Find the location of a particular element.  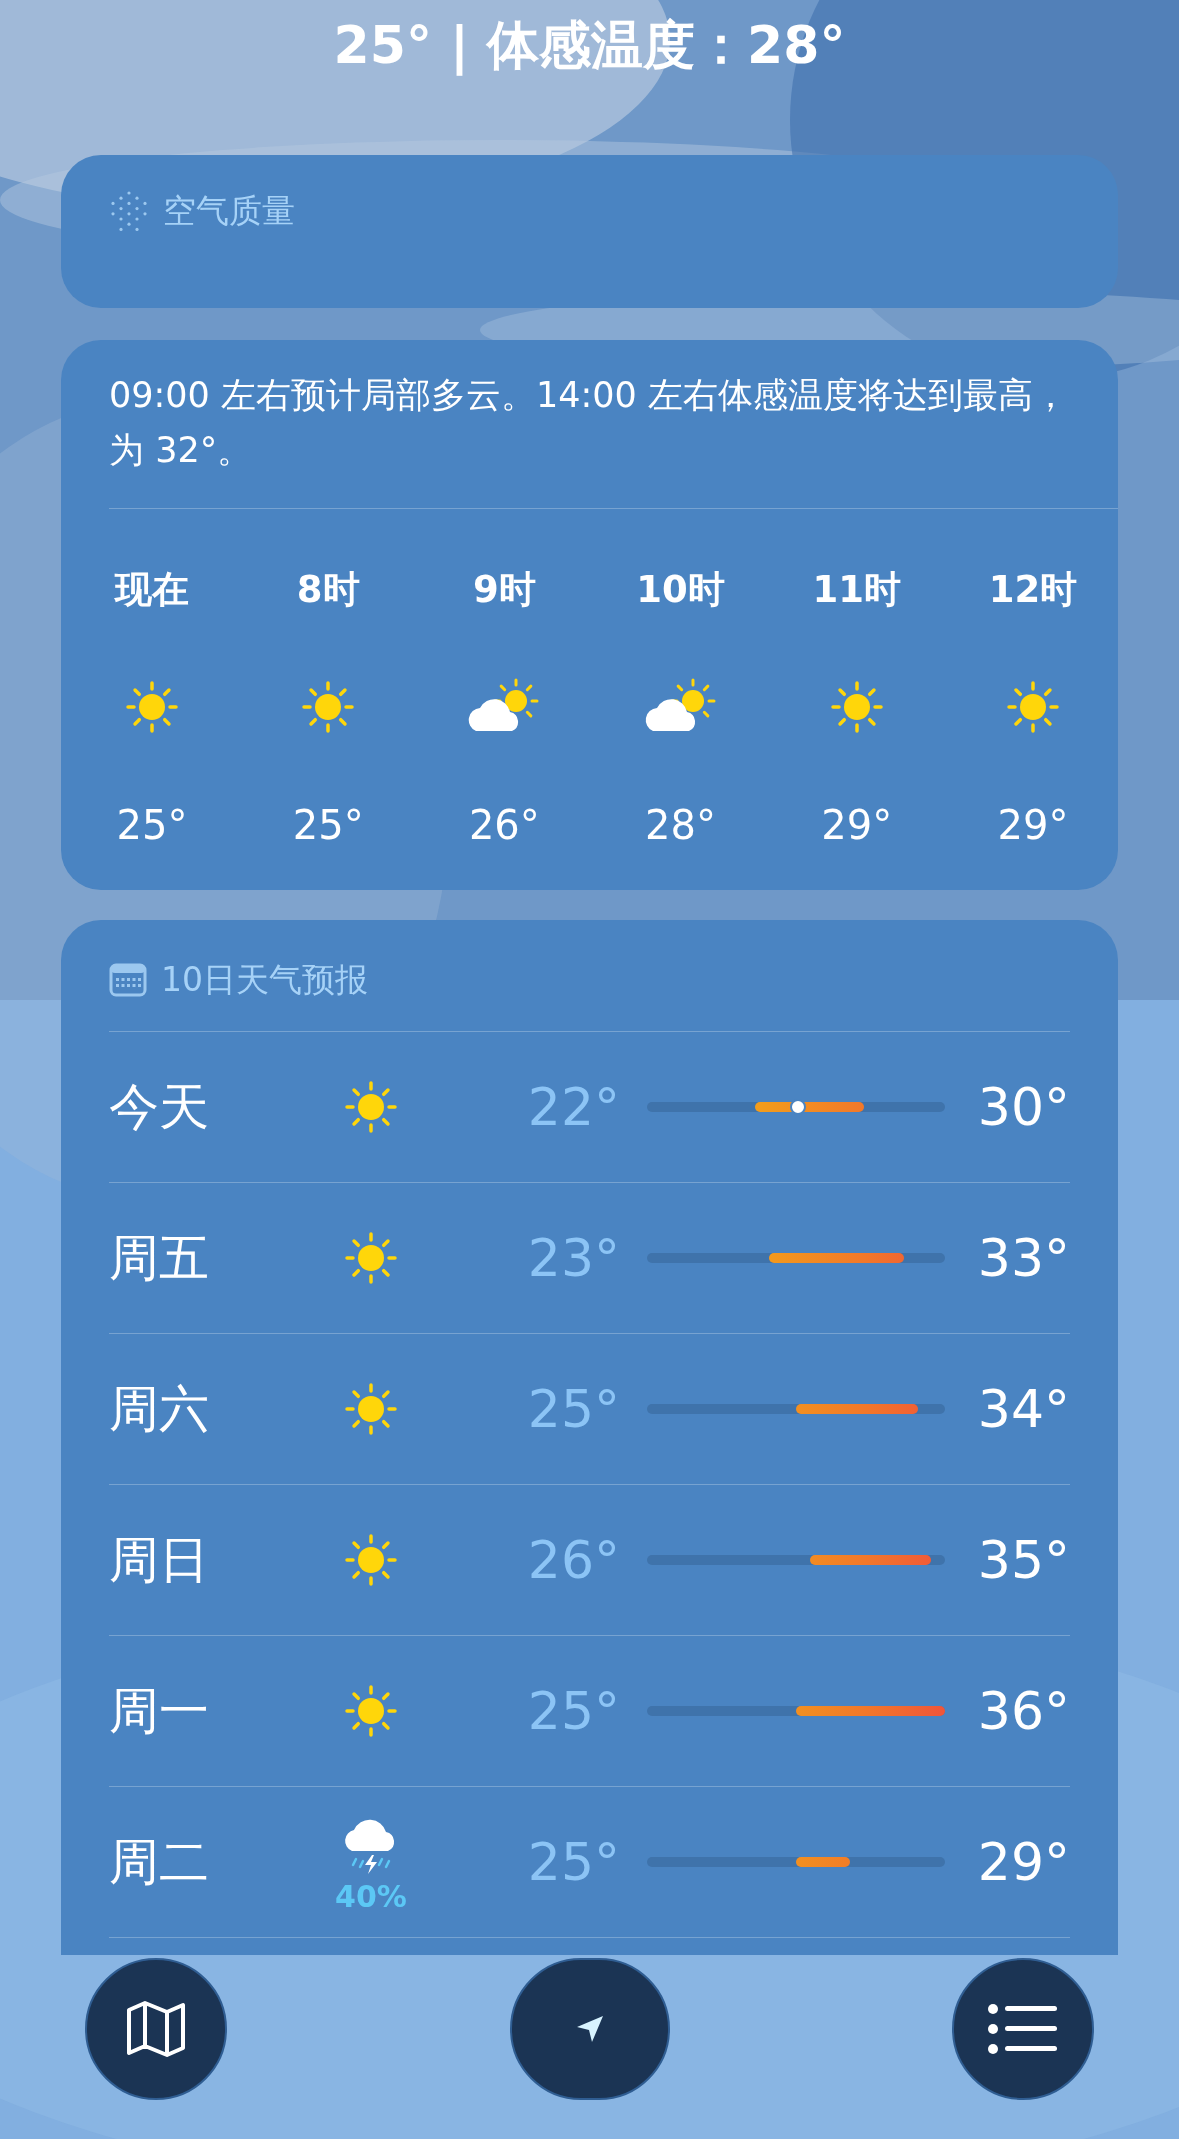

air-quality-title: 空气质量 is located at coordinates (229, 211).